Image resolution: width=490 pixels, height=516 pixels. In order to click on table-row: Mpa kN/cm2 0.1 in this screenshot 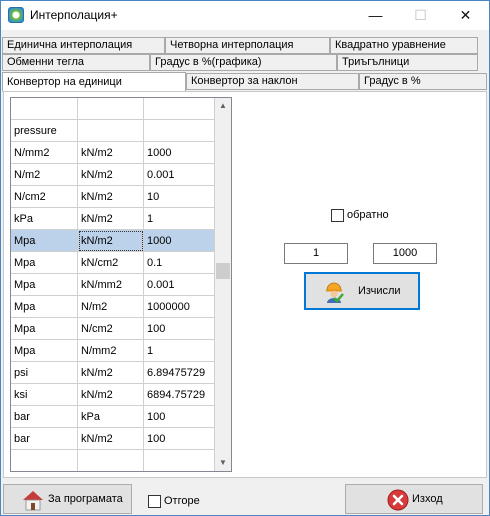, I will do `click(113, 263)`.